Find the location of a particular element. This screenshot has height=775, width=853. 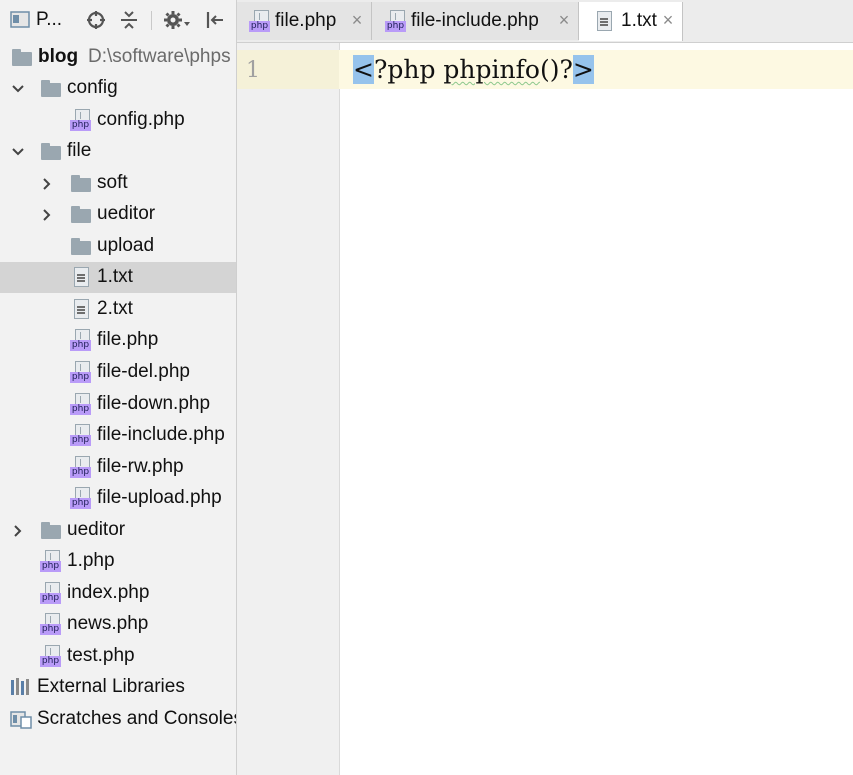

locate-icon is located at coordinates (96, 20).